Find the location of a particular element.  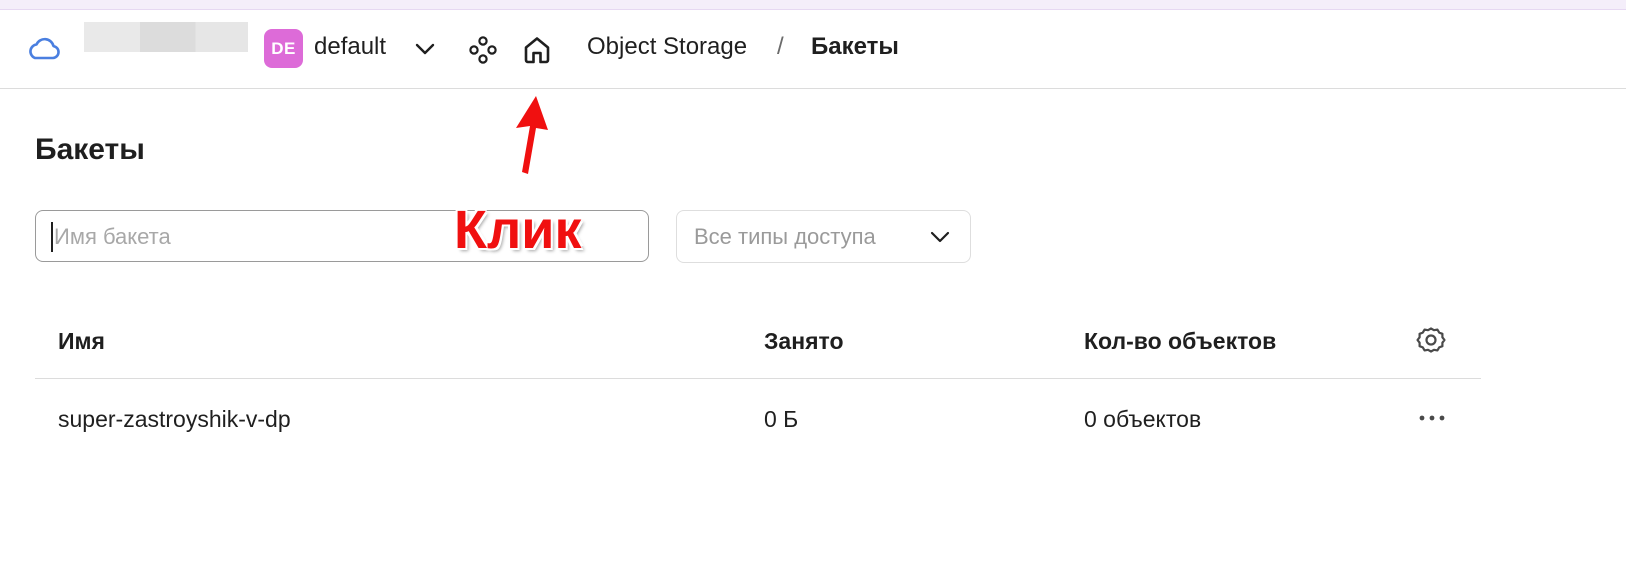

gear-icon is located at coordinates (1431, 341).